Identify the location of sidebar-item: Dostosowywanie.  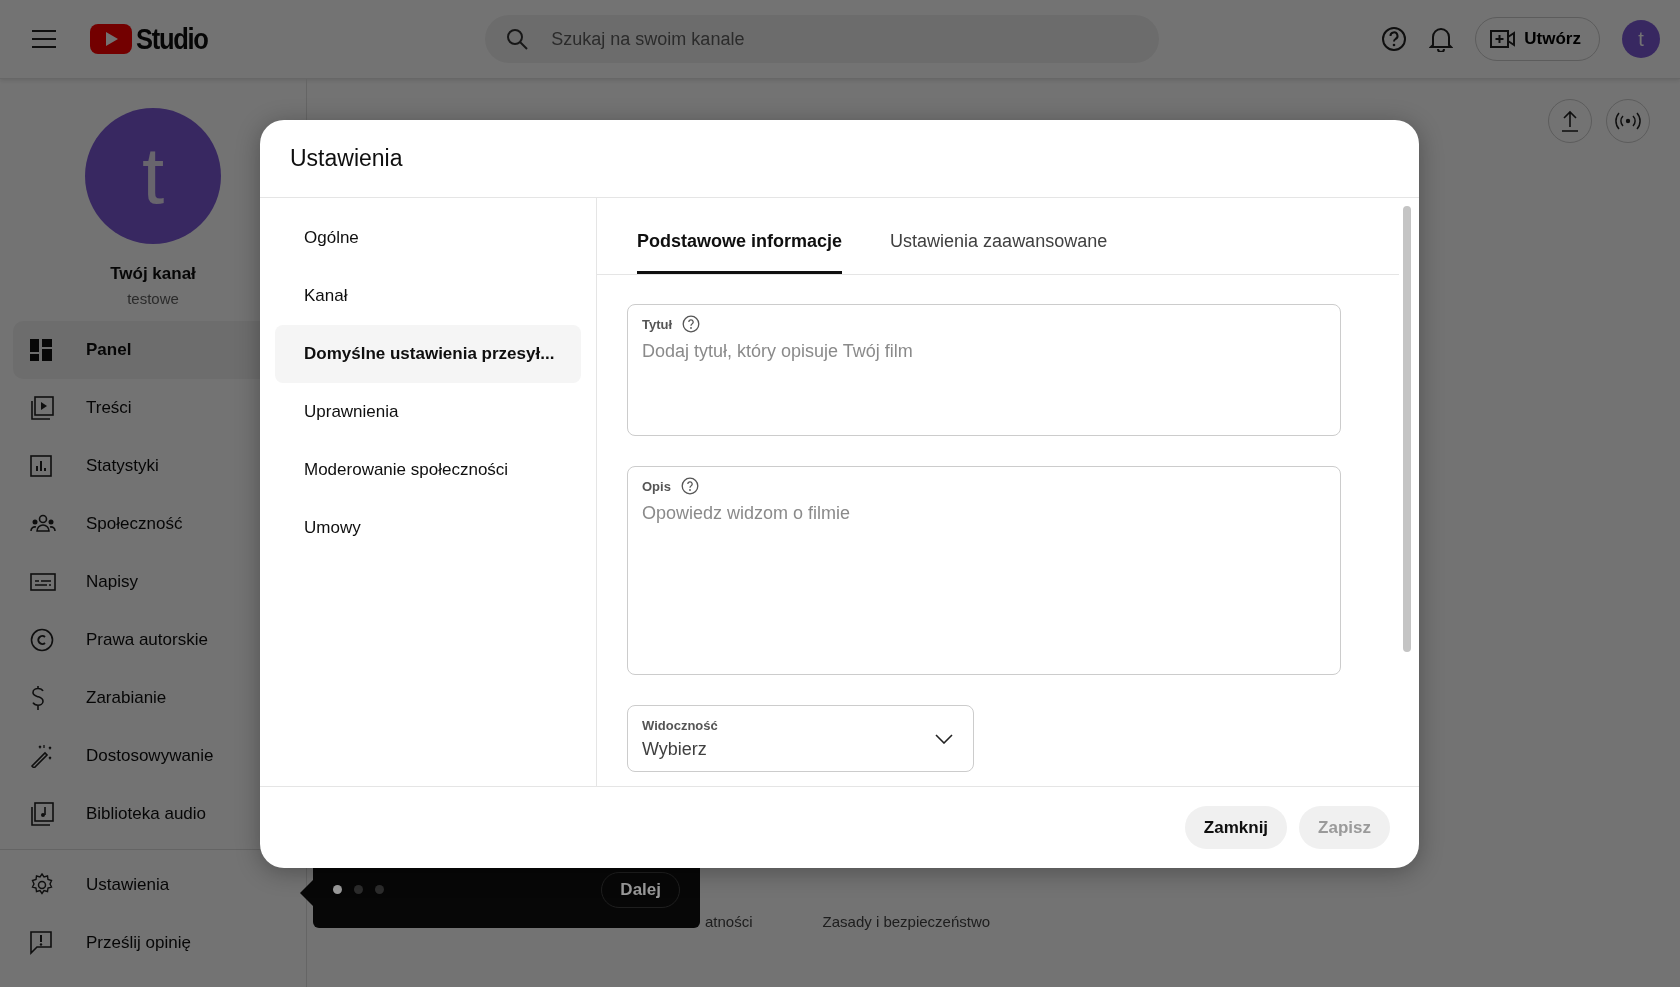
(159, 756).